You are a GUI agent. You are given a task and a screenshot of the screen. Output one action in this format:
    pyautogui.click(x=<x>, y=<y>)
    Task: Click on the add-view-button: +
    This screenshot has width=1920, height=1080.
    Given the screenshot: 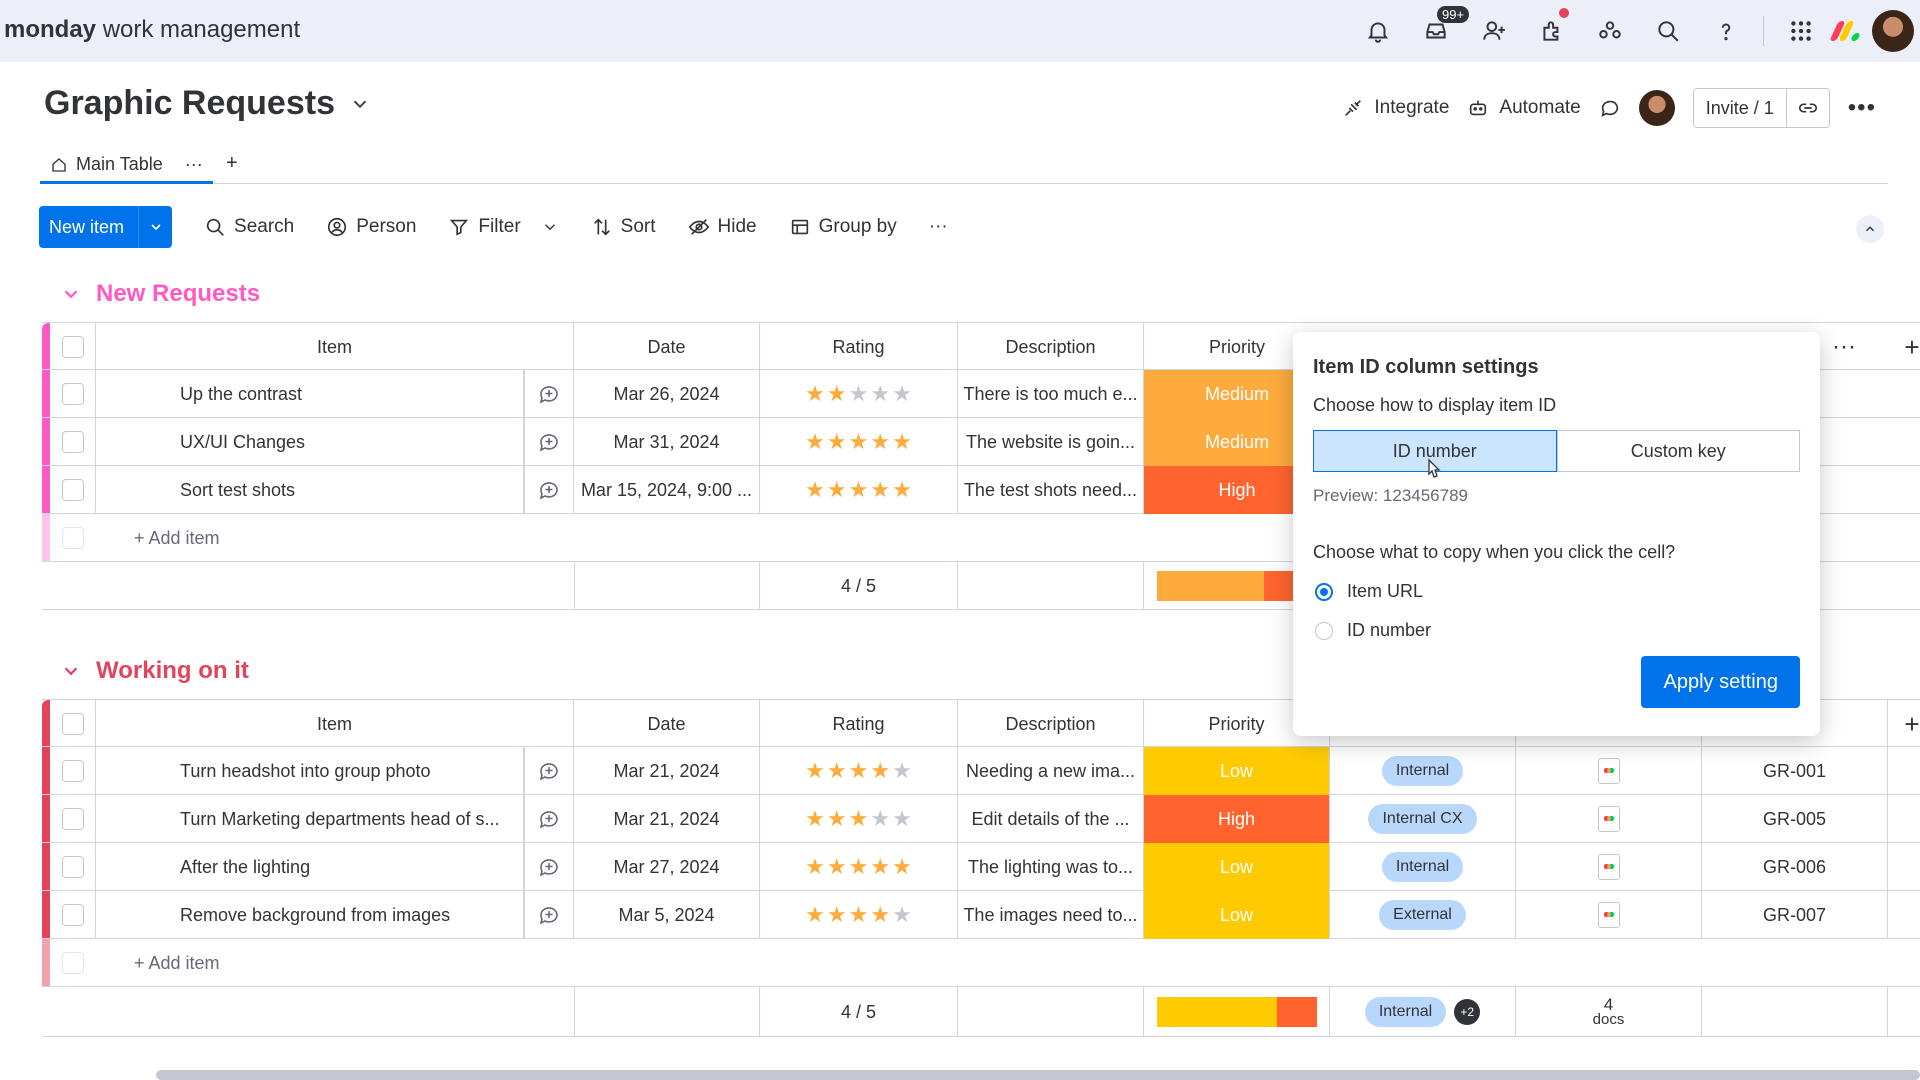 What is the action you would take?
    pyautogui.click(x=232, y=163)
    